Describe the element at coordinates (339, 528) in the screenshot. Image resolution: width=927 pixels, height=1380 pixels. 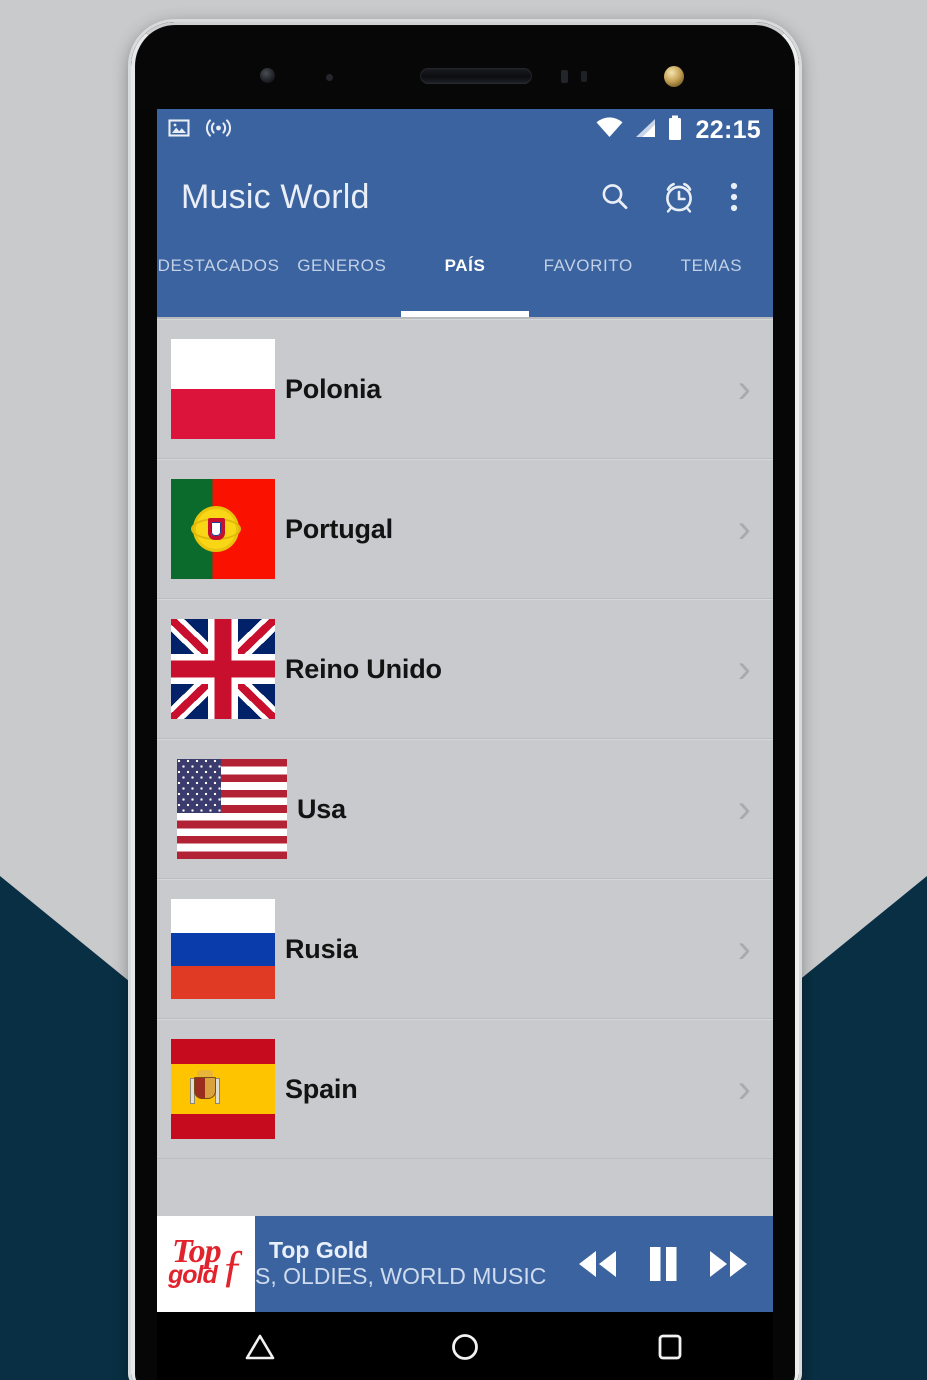
I see `country-name: Portugal` at that location.